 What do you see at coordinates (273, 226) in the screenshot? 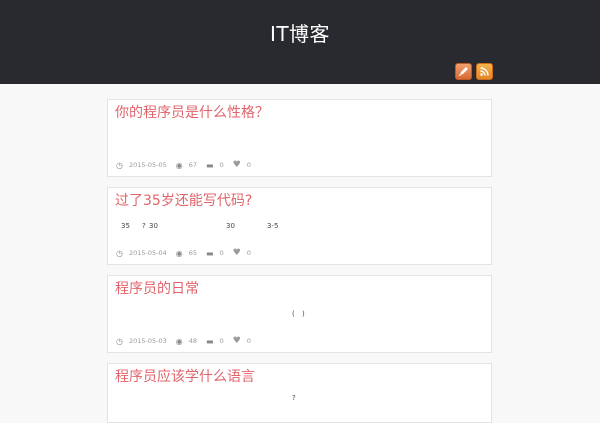
I see `excerpt-text: 3-5` at bounding box center [273, 226].